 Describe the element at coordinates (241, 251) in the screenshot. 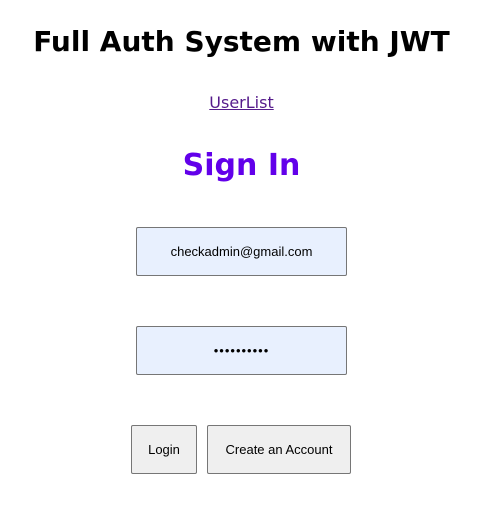

I see `email-field` at that location.